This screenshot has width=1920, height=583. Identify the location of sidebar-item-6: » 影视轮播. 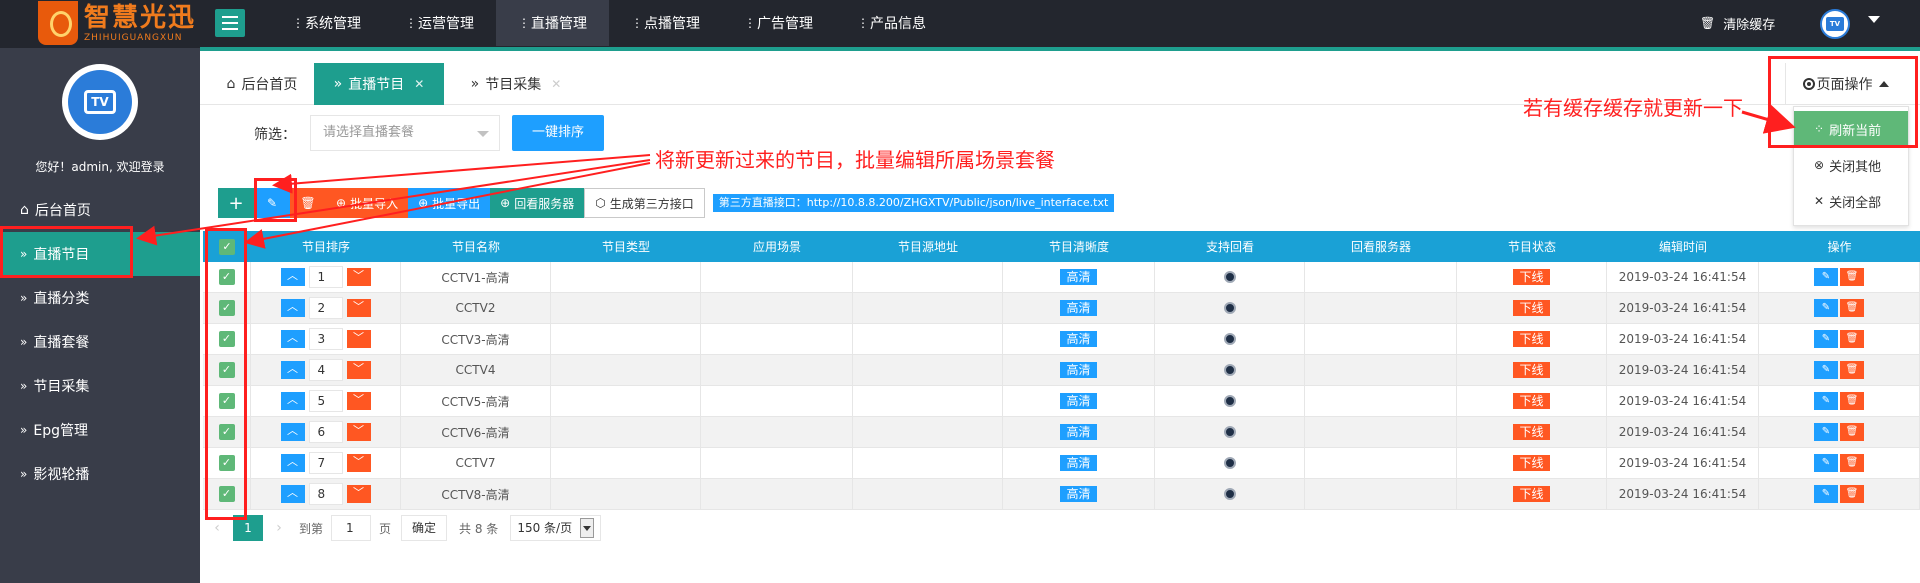
(100, 474).